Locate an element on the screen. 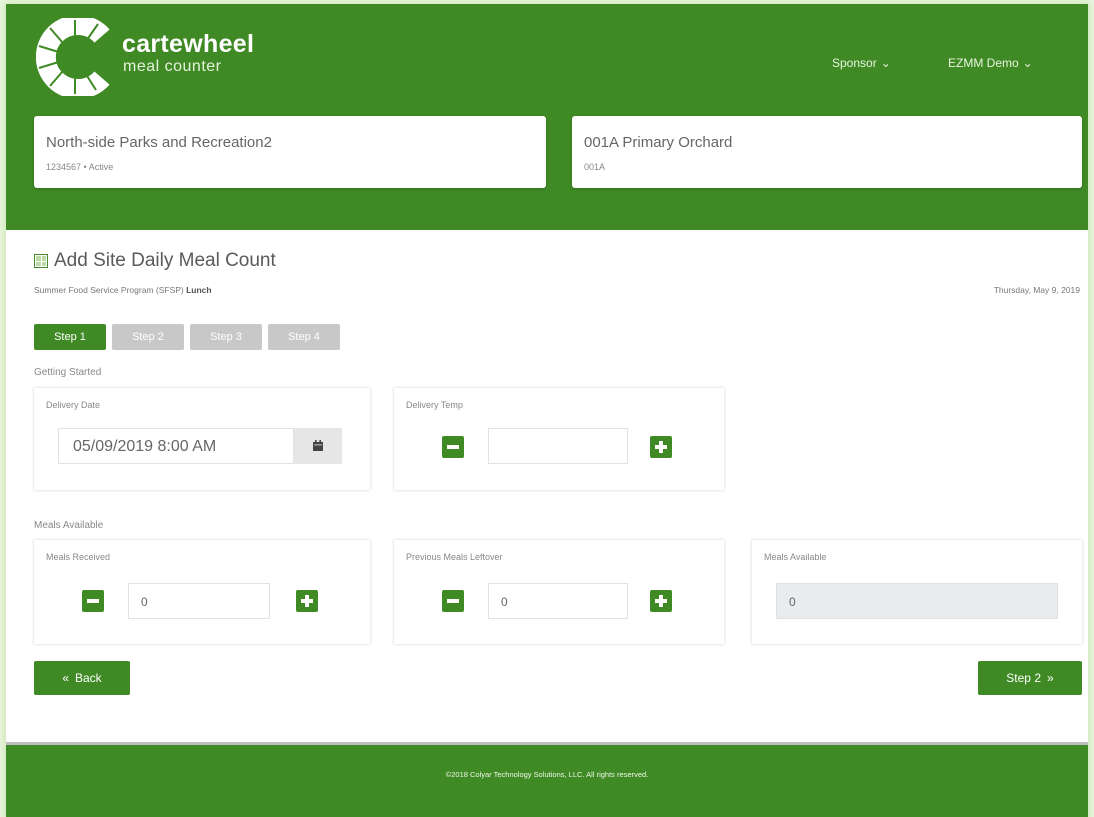 This screenshot has width=1094, height=817. step-3-tab: Step 3 is located at coordinates (226, 337).